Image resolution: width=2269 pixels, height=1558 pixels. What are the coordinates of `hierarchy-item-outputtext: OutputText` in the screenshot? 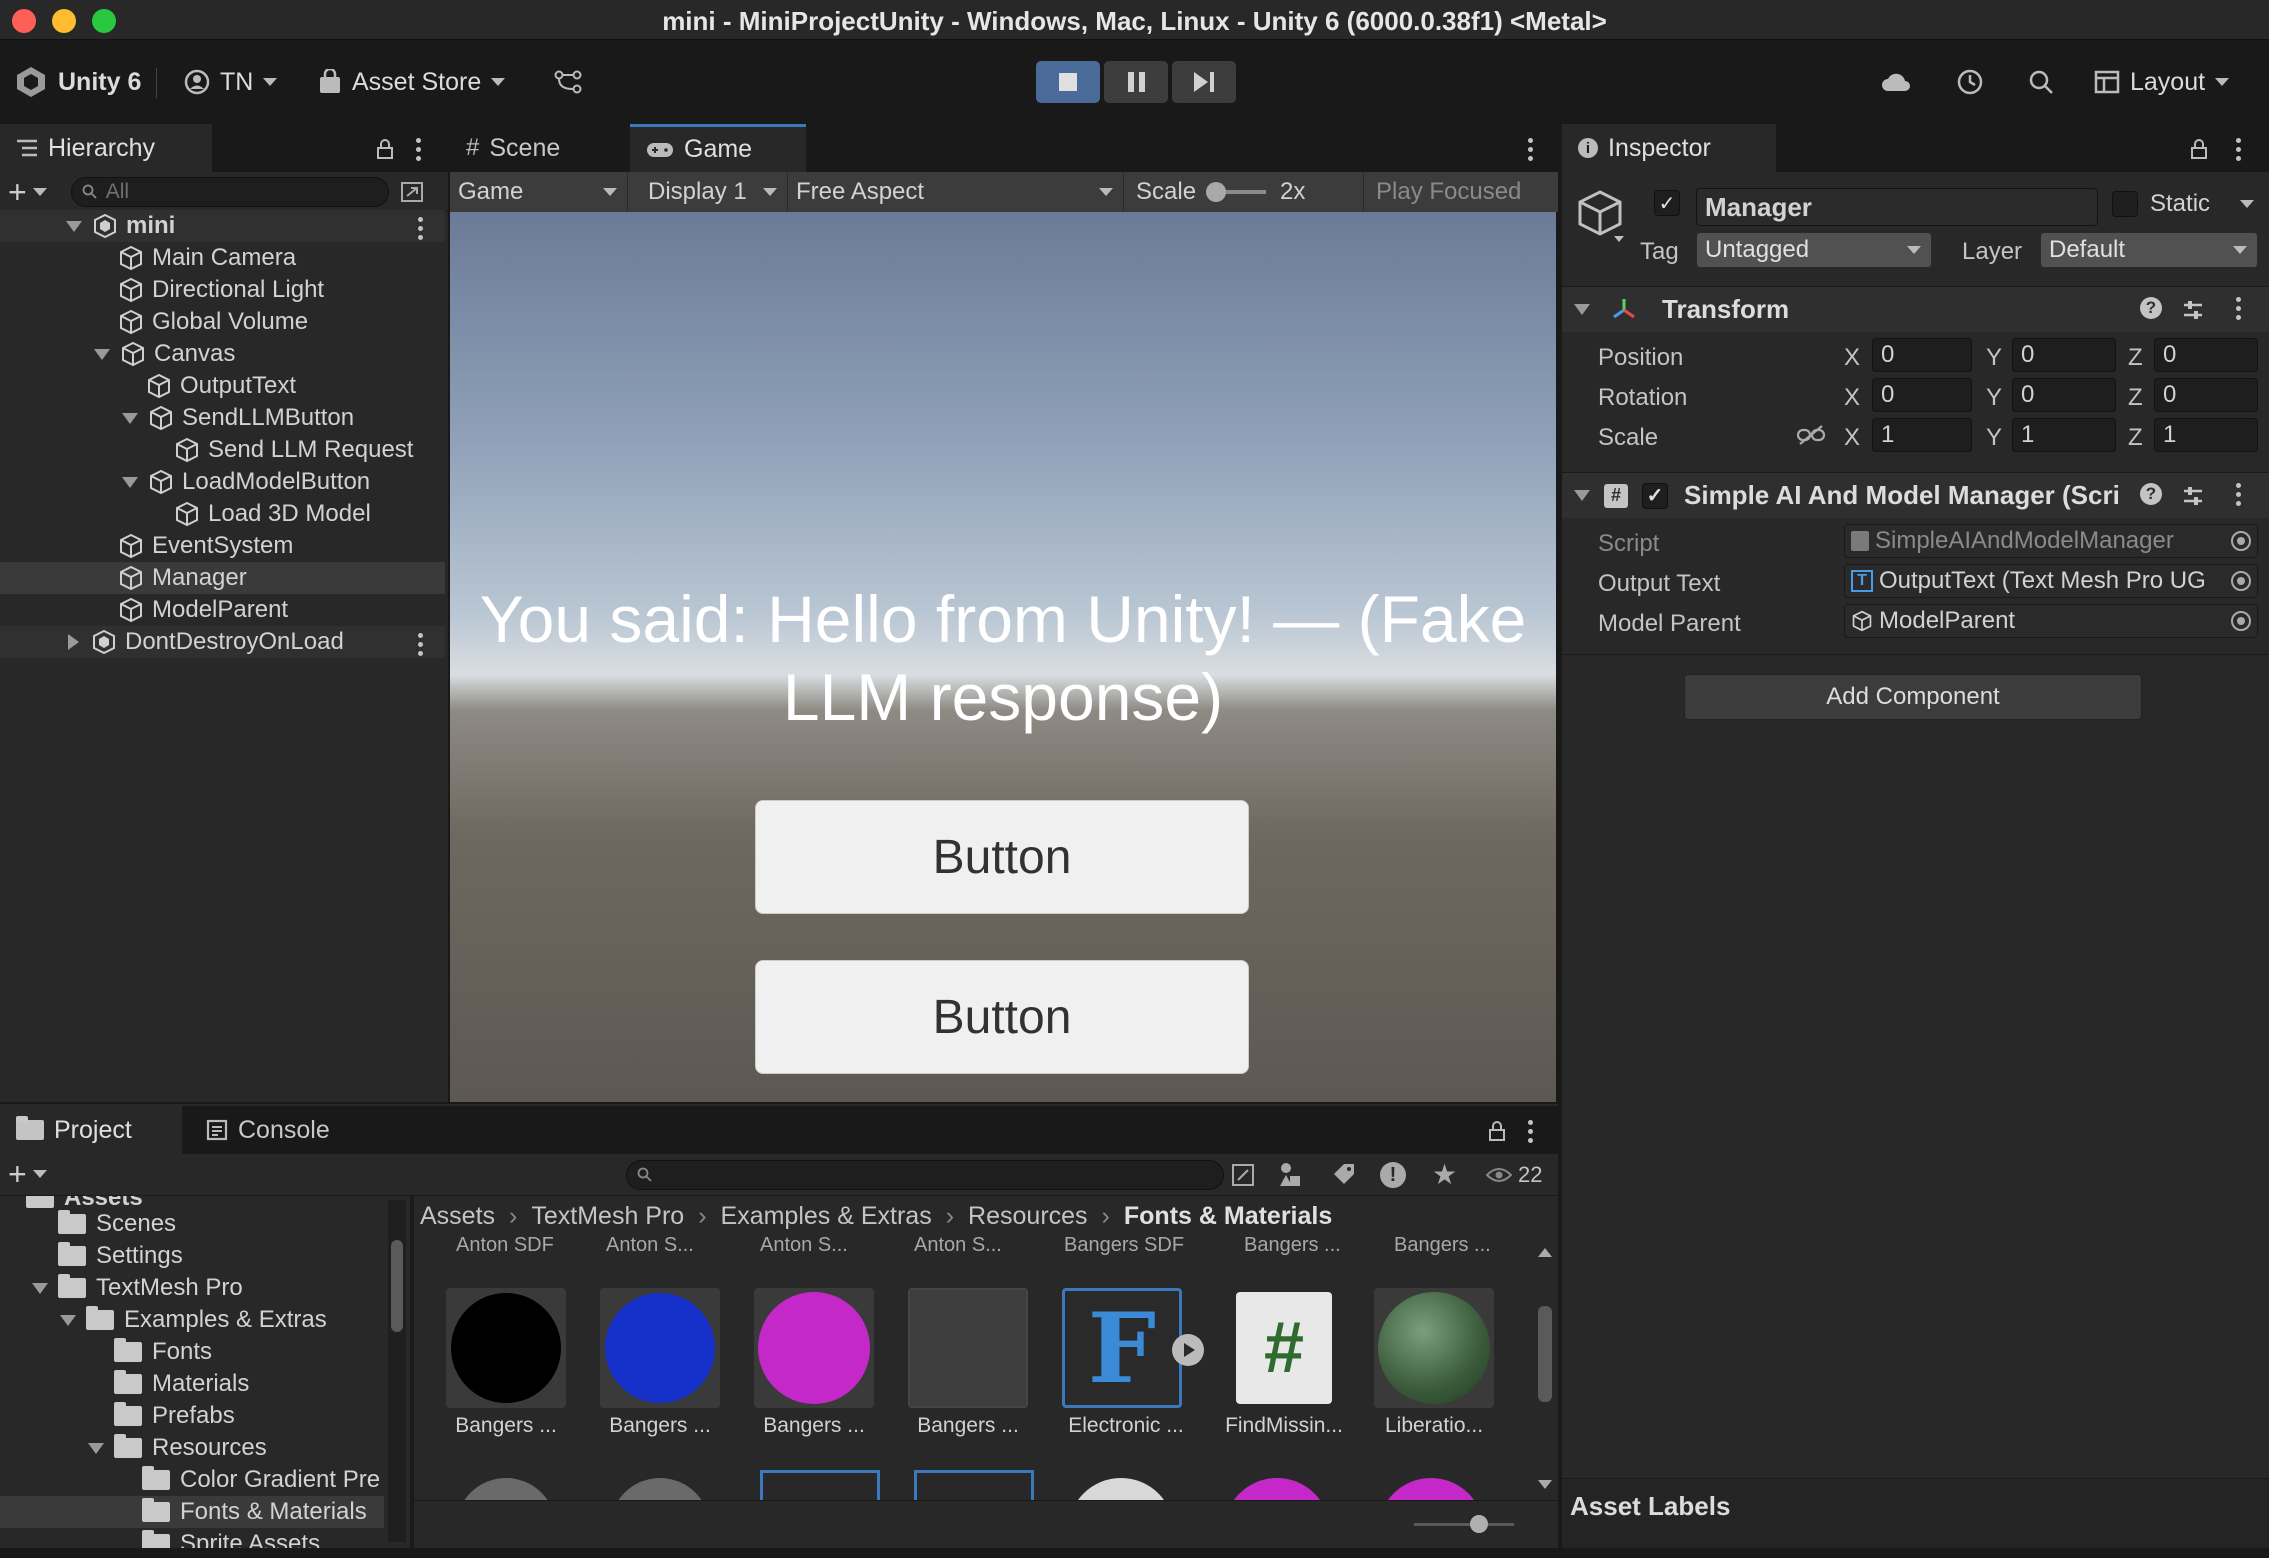 It's located at (222, 386).